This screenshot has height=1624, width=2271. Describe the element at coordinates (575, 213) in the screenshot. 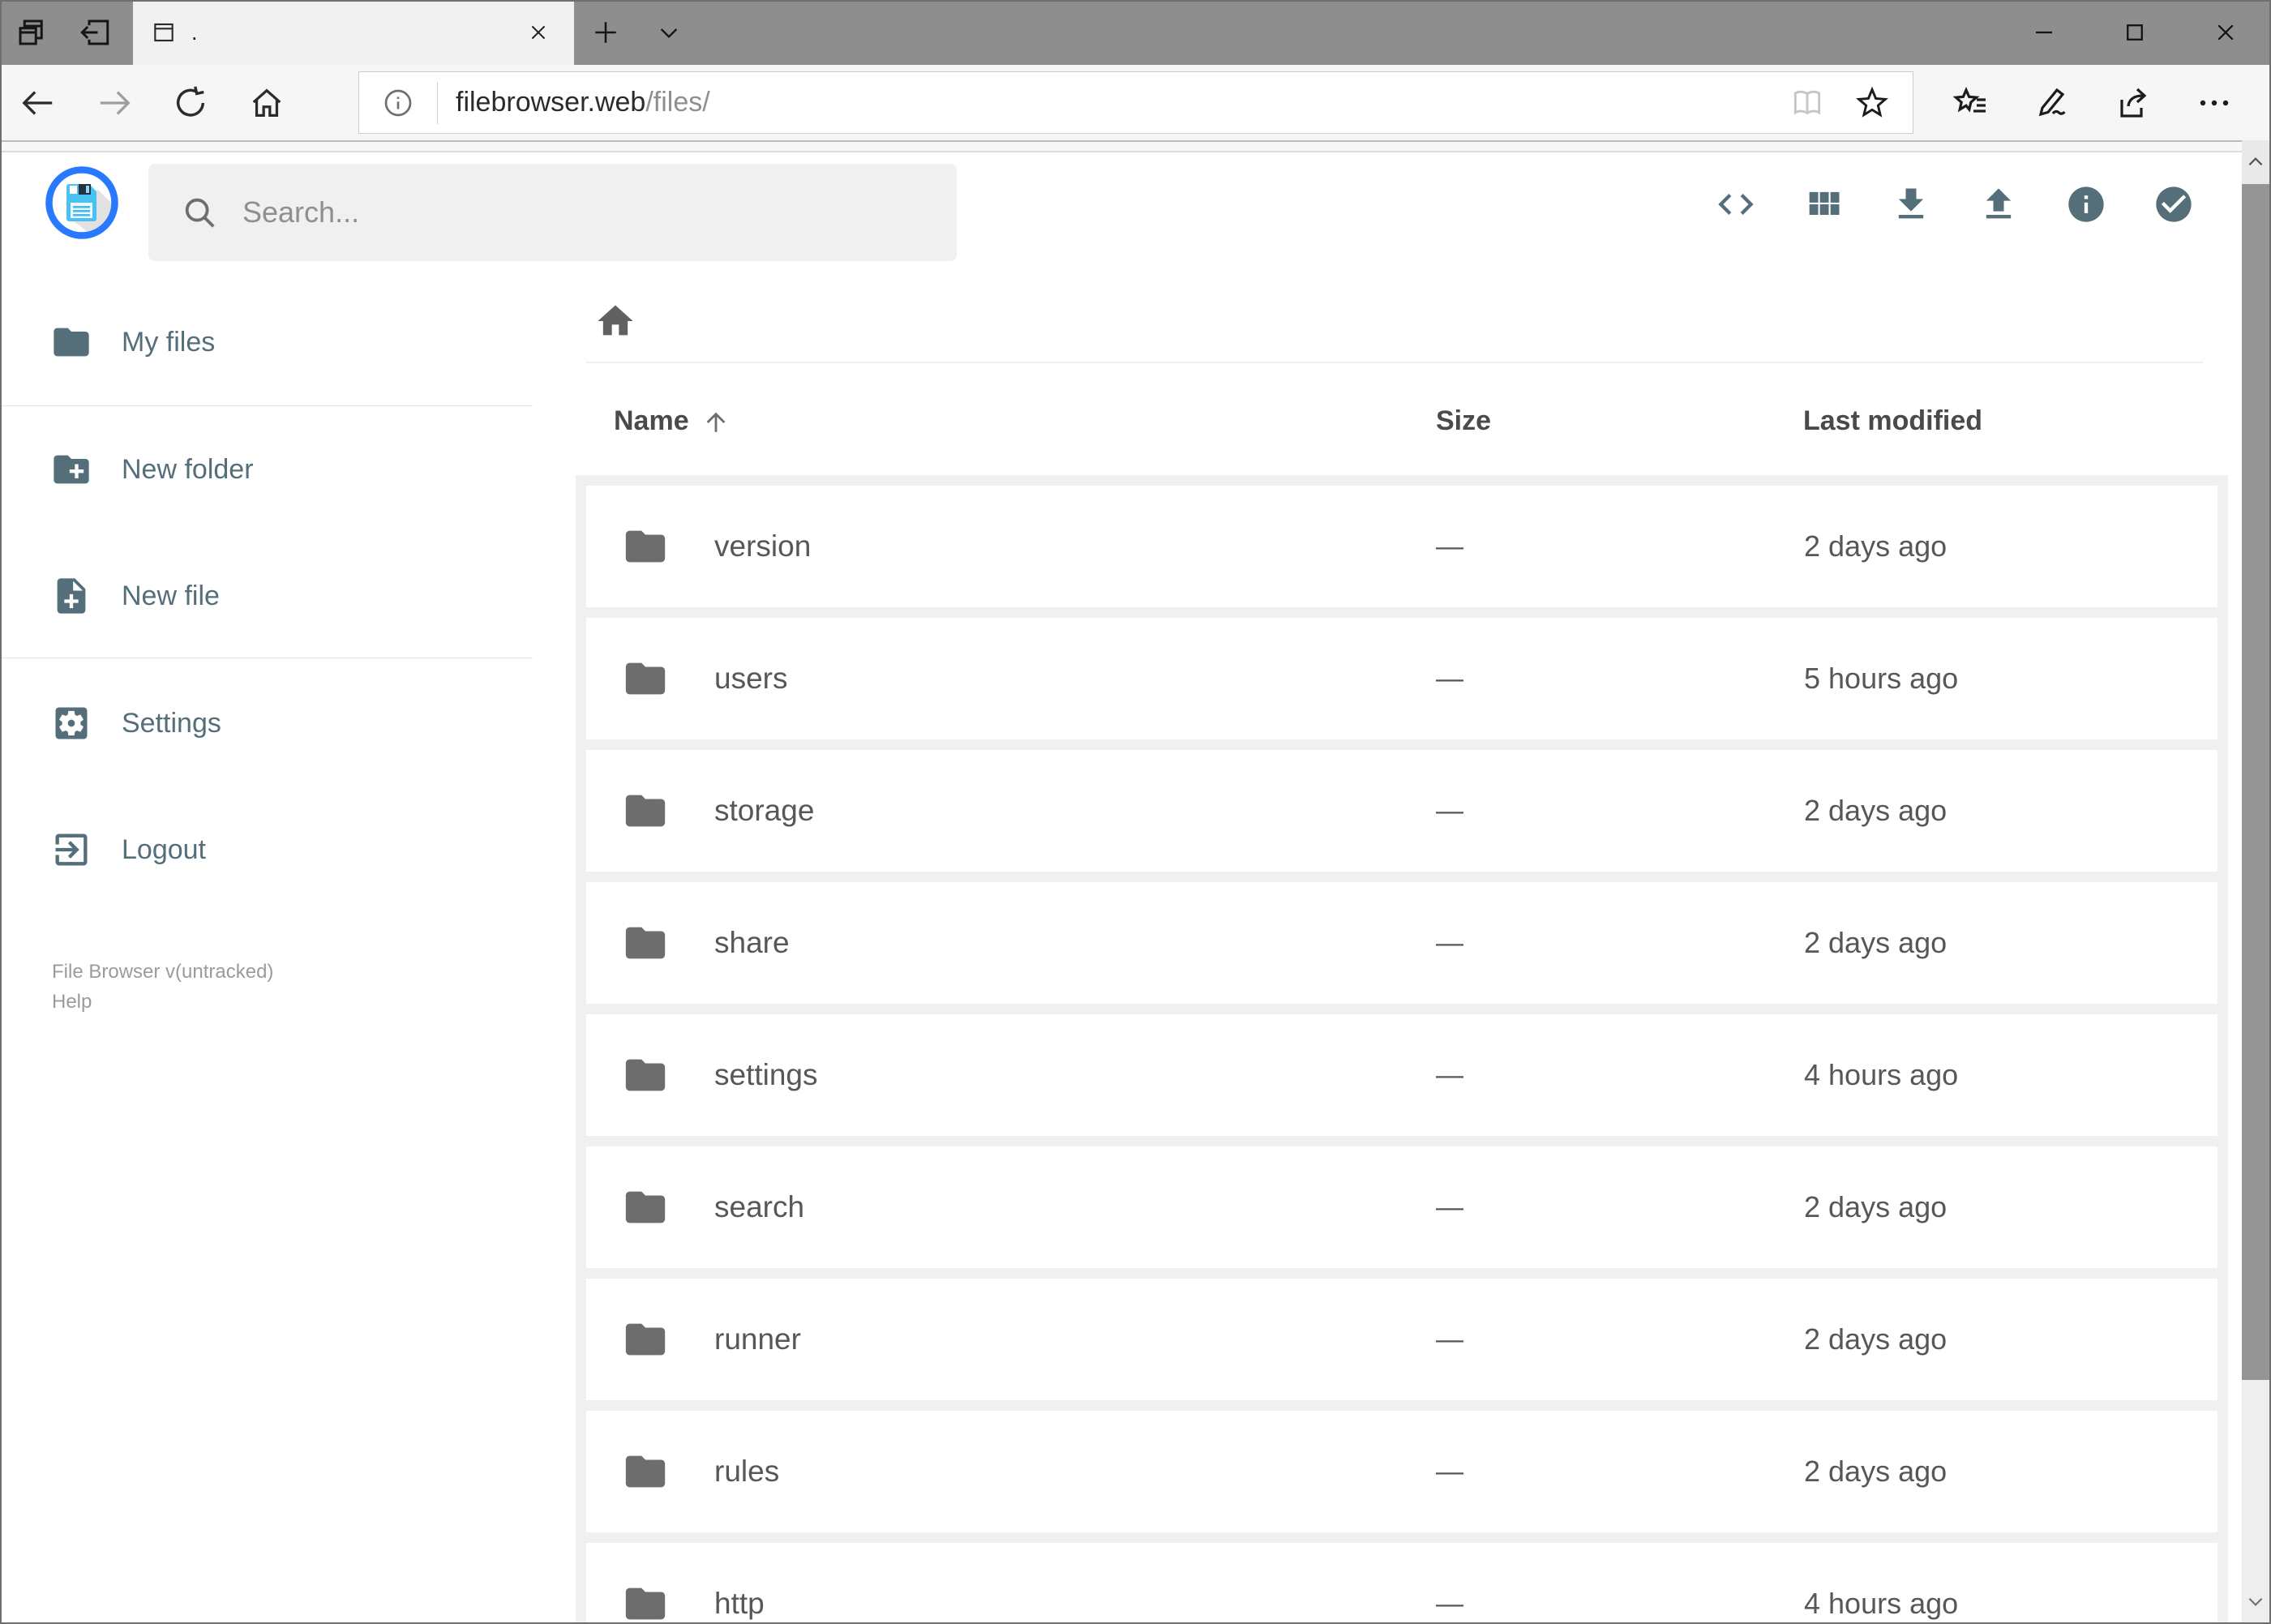

I see `search-input` at that location.